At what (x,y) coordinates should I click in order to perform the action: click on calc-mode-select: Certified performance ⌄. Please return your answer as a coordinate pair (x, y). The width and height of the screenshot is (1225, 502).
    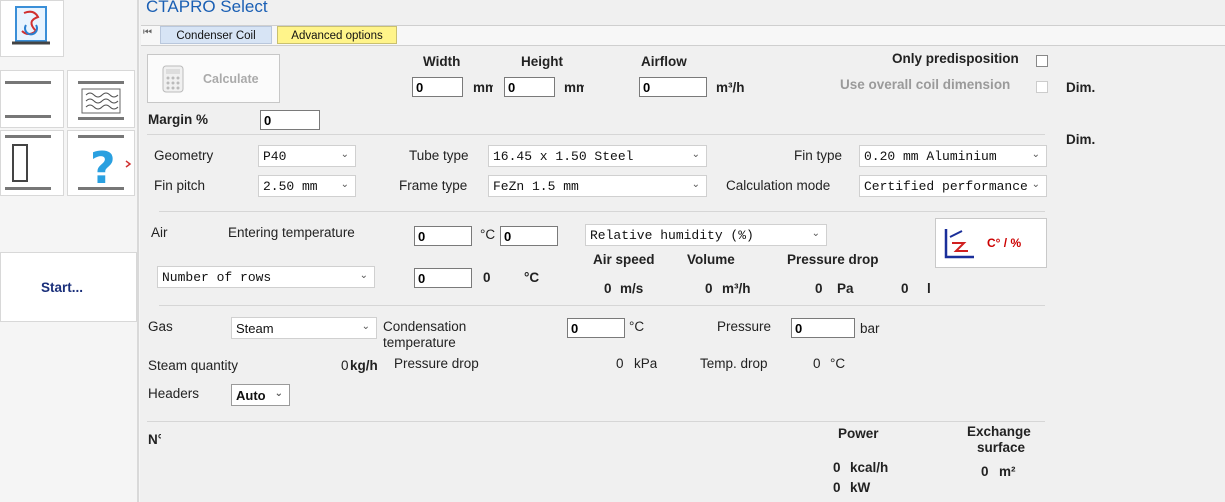
    Looking at the image, I should click on (953, 186).